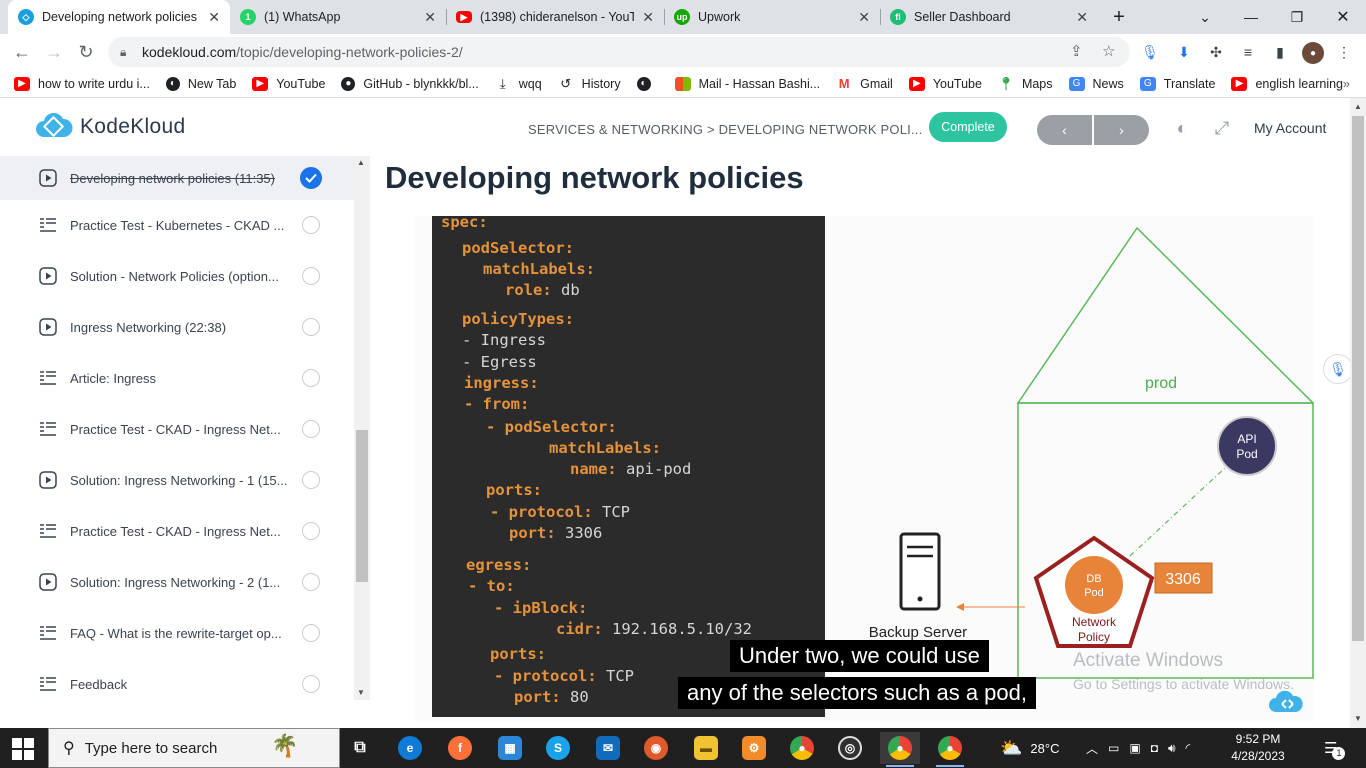  I want to click on wifi-icon: ◜, so click(1188, 748).